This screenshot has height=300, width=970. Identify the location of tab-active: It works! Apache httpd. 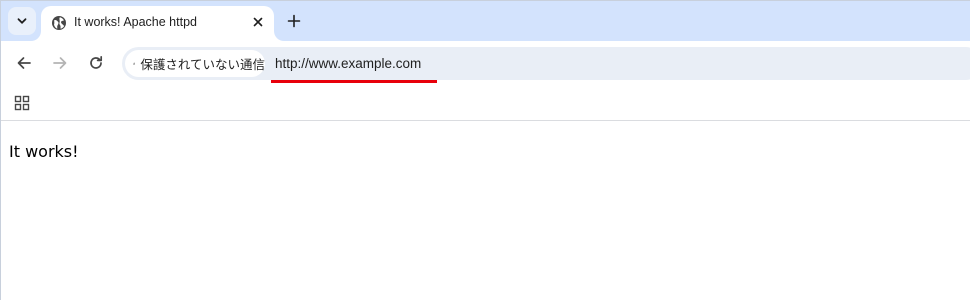
(157, 23).